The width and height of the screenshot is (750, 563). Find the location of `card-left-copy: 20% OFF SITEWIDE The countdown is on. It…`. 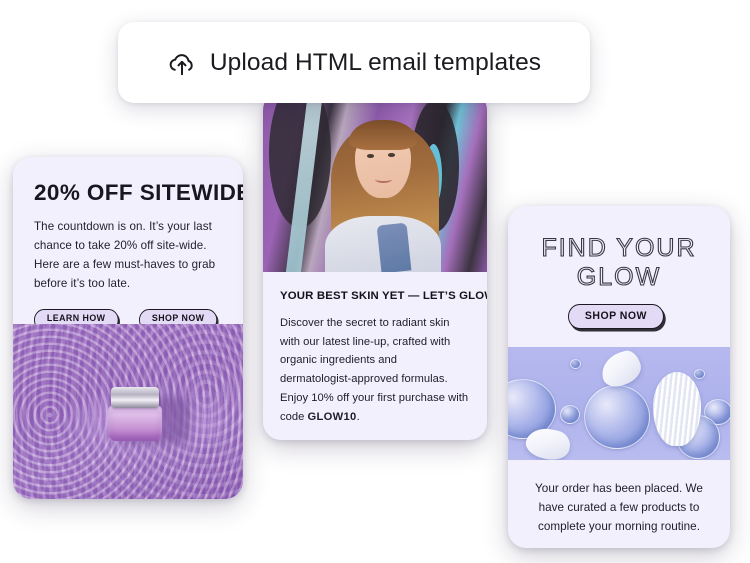

card-left-copy: 20% OFF SITEWIDE The countdown is on. It… is located at coordinates (128, 244).